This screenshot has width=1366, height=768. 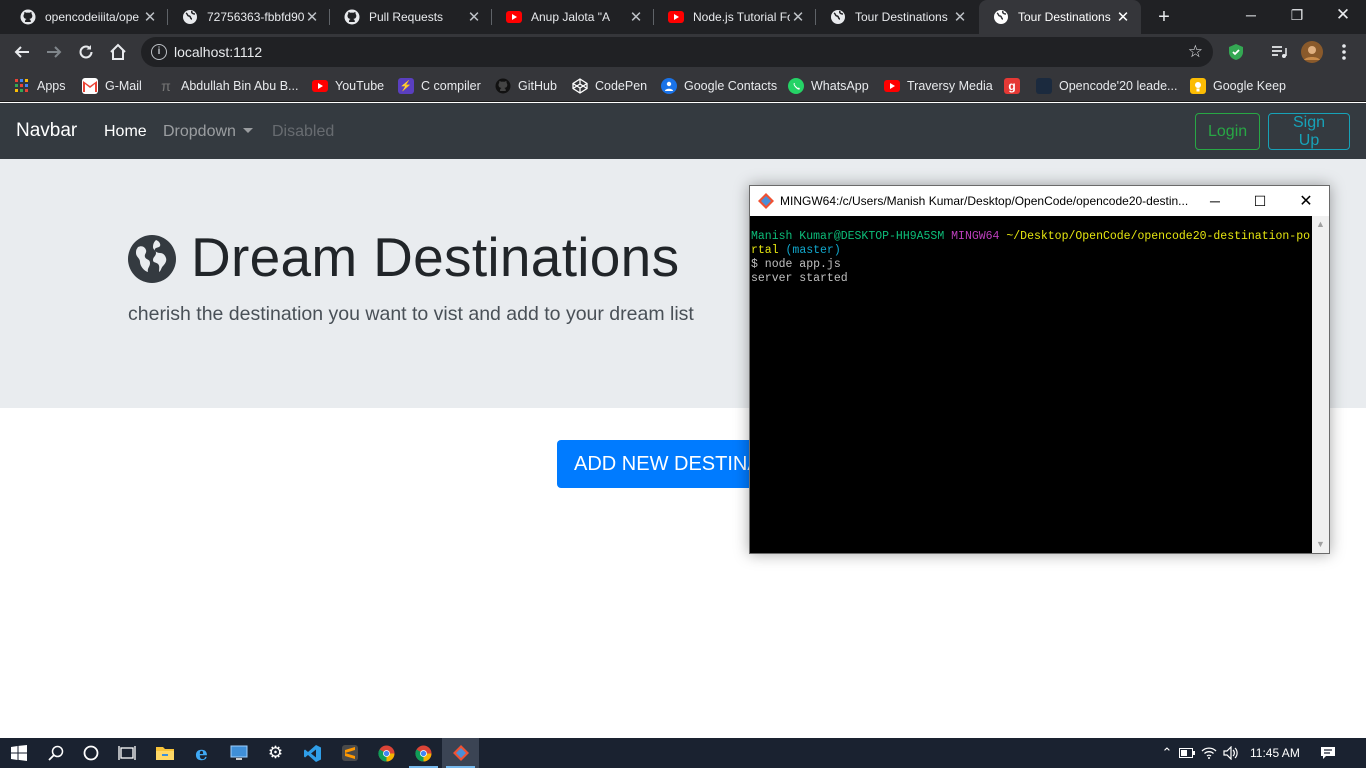 I want to click on cortana-button, so click(x=90, y=753).